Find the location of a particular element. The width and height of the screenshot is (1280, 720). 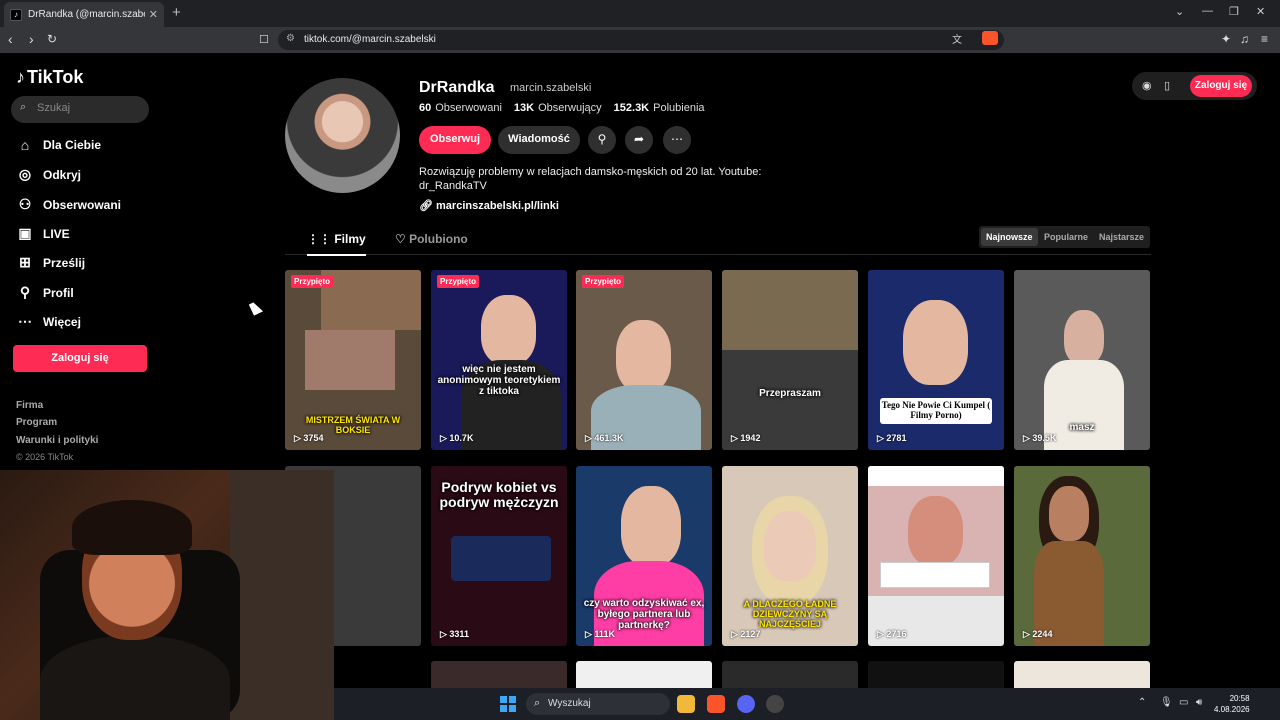

sidebar-item-following: ⚇ Obserwowani is located at coordinates (68, 204).